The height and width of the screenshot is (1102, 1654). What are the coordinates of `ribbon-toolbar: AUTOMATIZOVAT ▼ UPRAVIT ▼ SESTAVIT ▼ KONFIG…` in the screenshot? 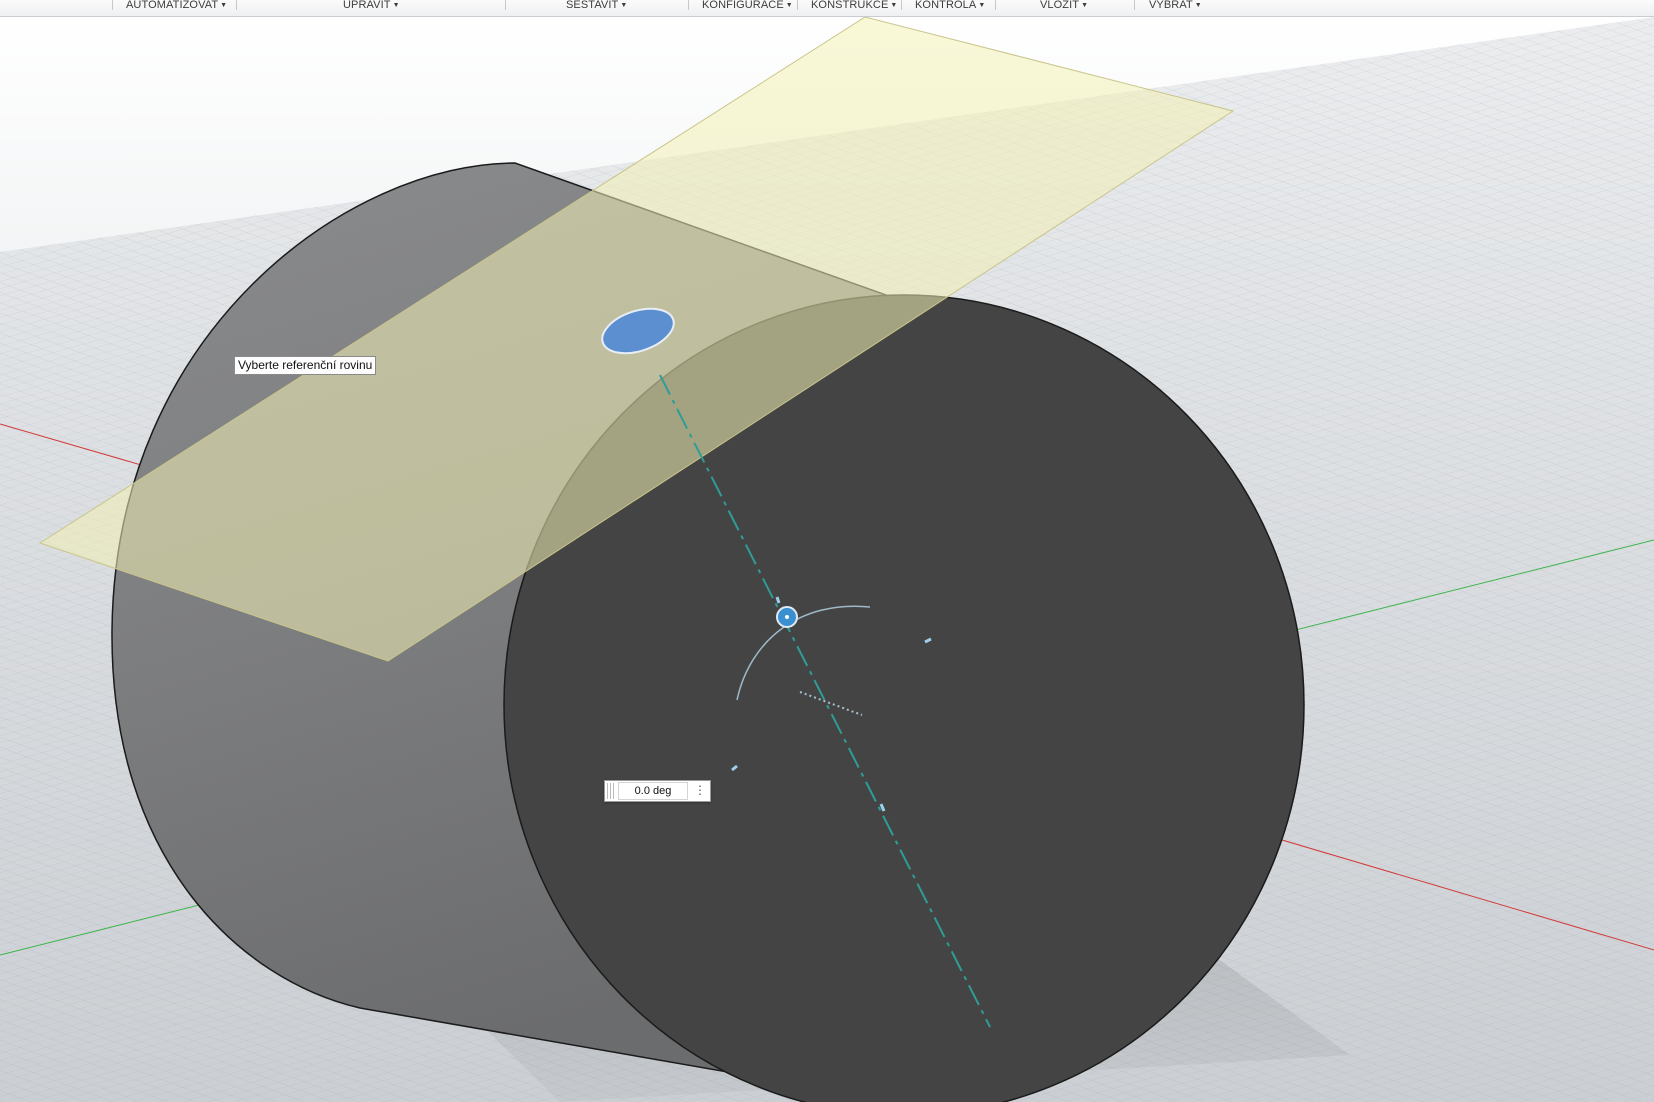 It's located at (827, 8).